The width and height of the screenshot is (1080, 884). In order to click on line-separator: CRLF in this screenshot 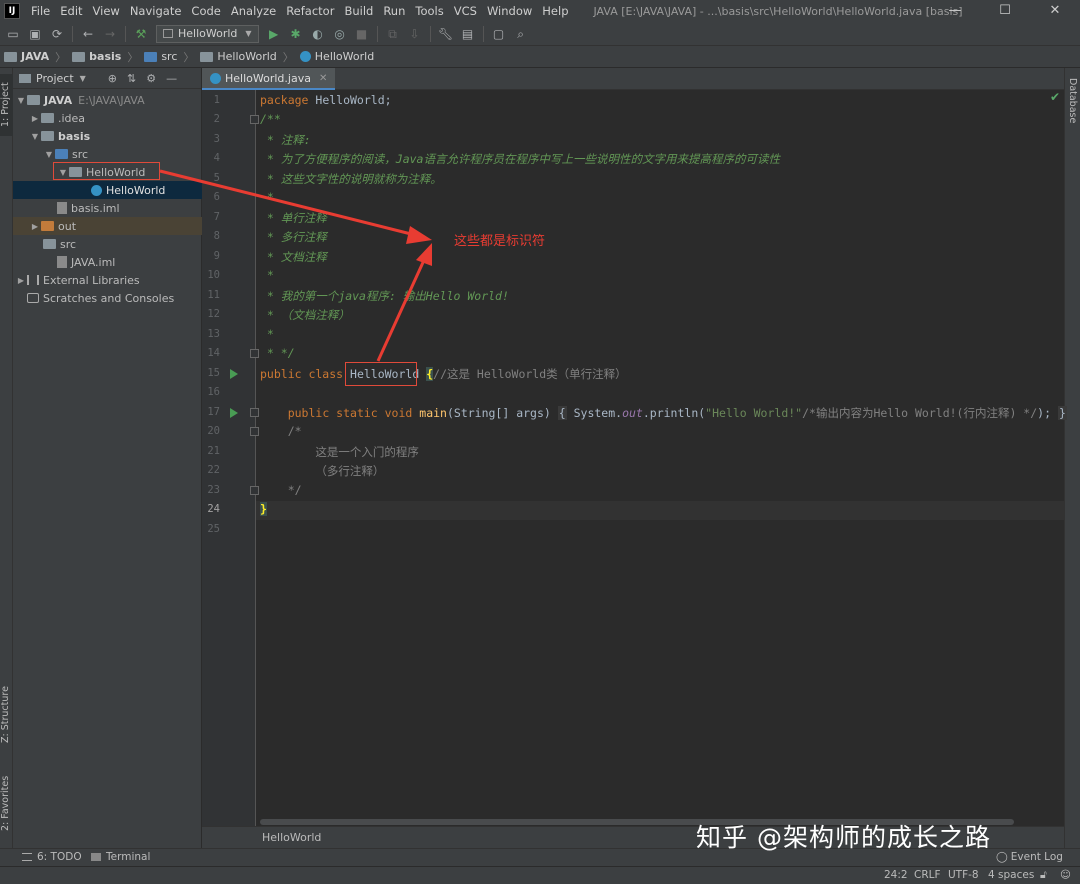, I will do `click(927, 875)`.